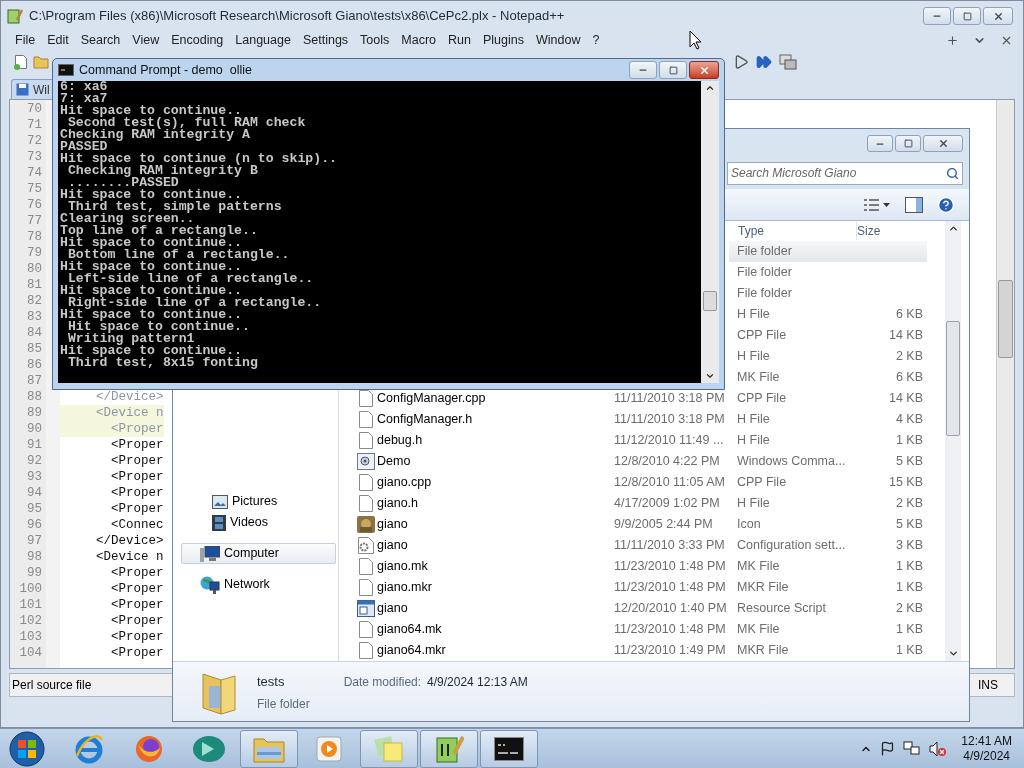 This screenshot has height=768, width=1024. I want to click on fox-globe-icon, so click(149, 748).